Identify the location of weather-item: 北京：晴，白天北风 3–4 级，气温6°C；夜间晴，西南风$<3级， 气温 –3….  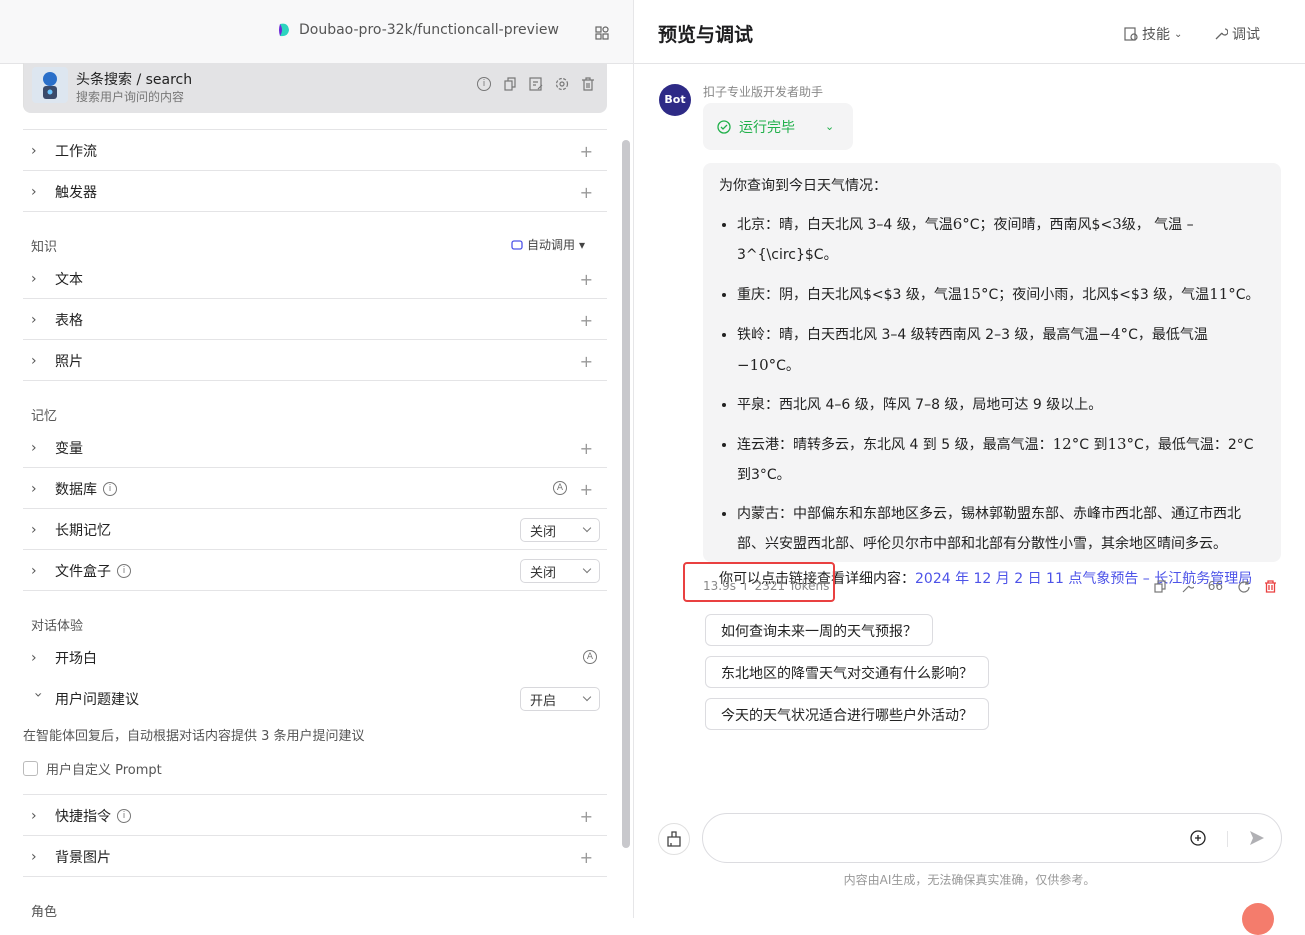
(1001, 239).